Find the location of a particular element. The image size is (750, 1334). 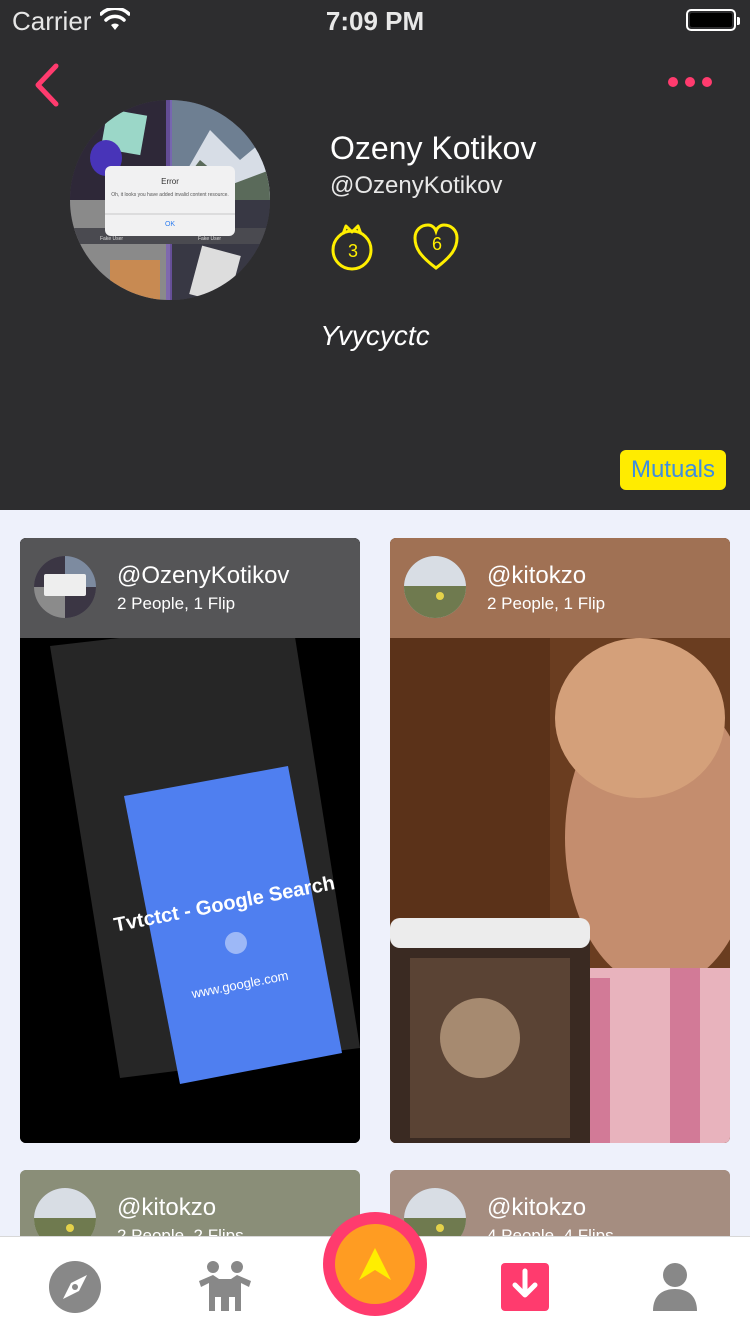

crown-badge: 3 is located at coordinates (353, 247).